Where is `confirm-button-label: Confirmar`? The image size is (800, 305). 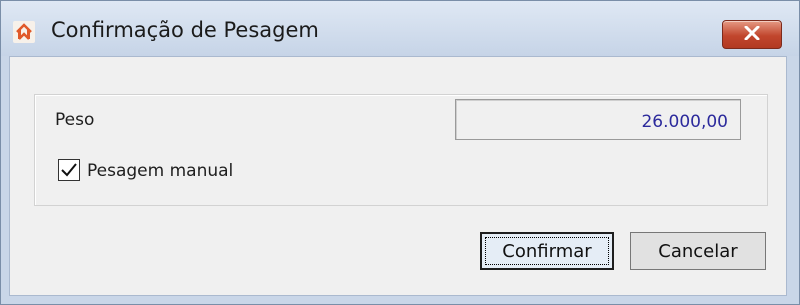
confirm-button-label: Confirmar is located at coordinates (547, 251).